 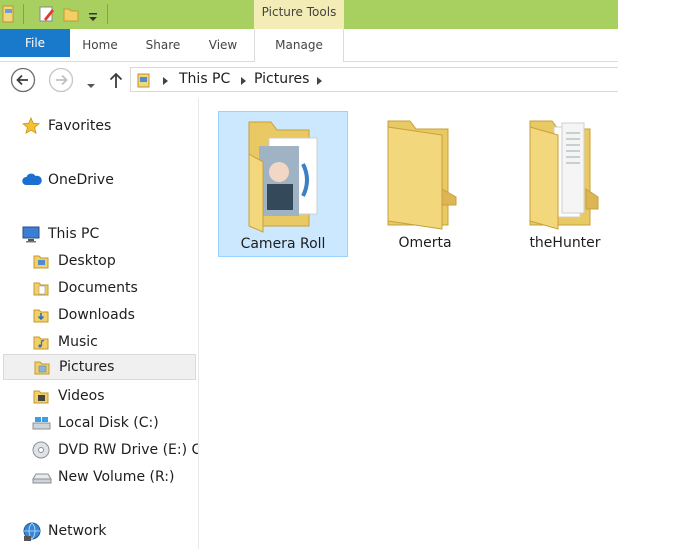 I want to click on nav-item-new-volume: New Volume (R:), so click(x=112, y=477).